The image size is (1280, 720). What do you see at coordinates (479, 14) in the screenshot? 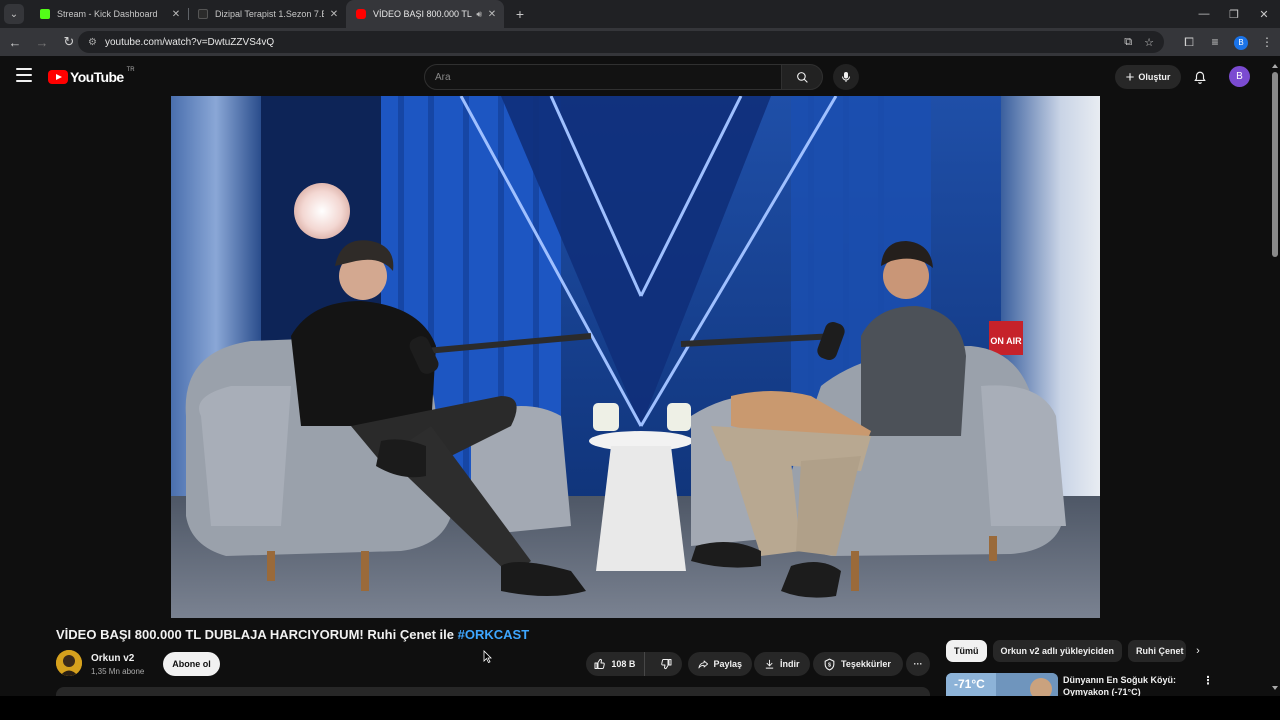
I see `speaker-icon: 🔊︎` at bounding box center [479, 14].